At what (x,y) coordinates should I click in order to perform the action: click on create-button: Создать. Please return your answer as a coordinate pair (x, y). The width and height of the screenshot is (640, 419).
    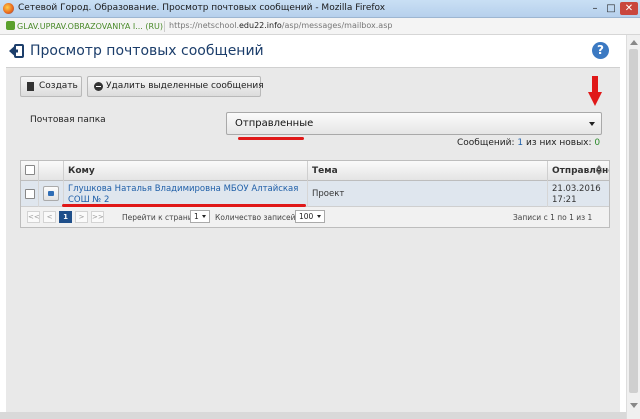
    Looking at the image, I should click on (51, 86).